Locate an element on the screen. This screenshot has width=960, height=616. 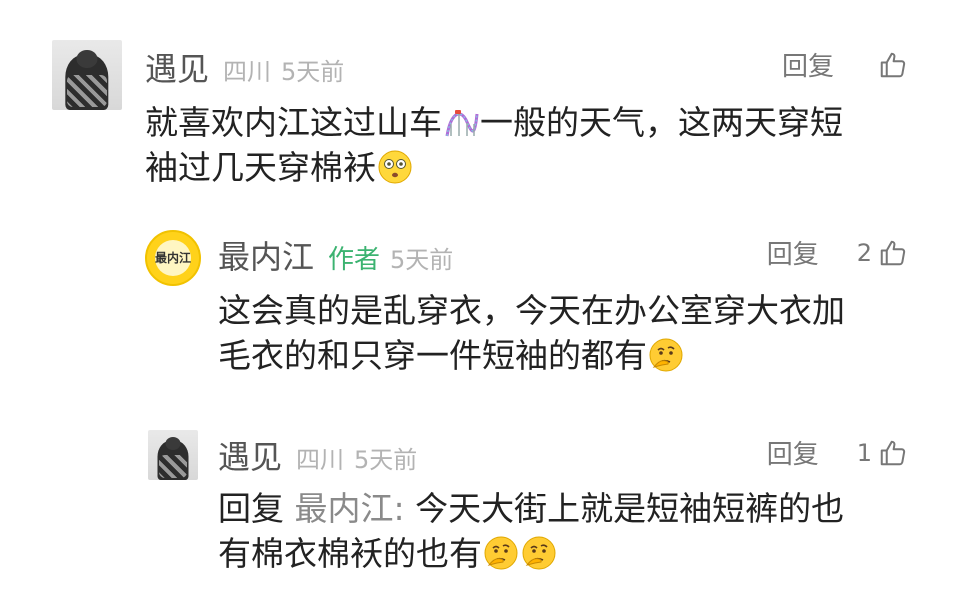
author-badge: 作者 is located at coordinates (354, 260).